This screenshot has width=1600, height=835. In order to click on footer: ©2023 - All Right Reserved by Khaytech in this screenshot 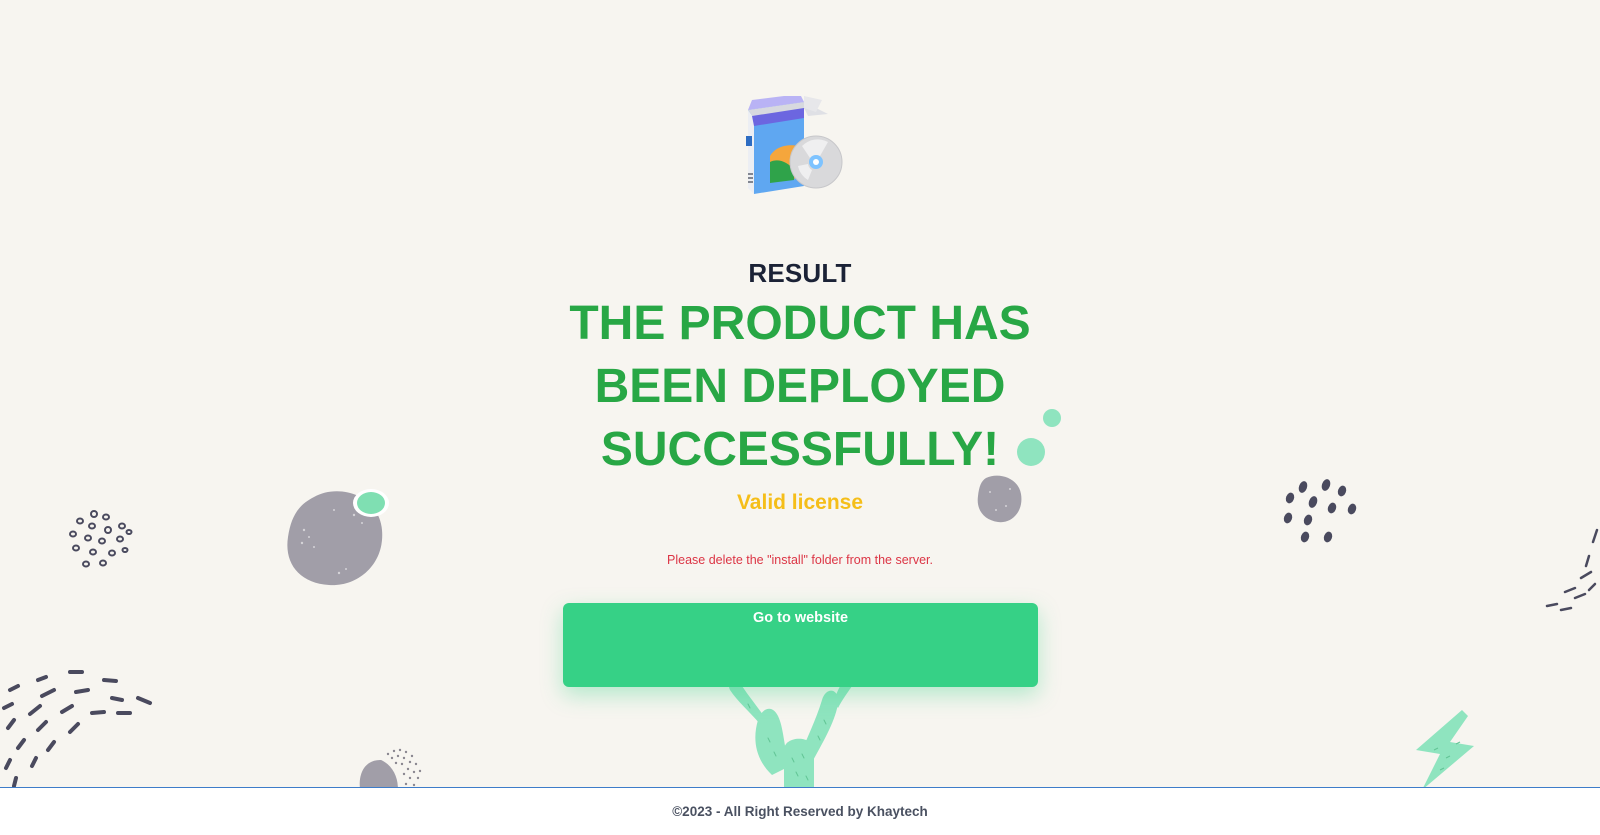, I will do `click(800, 811)`.